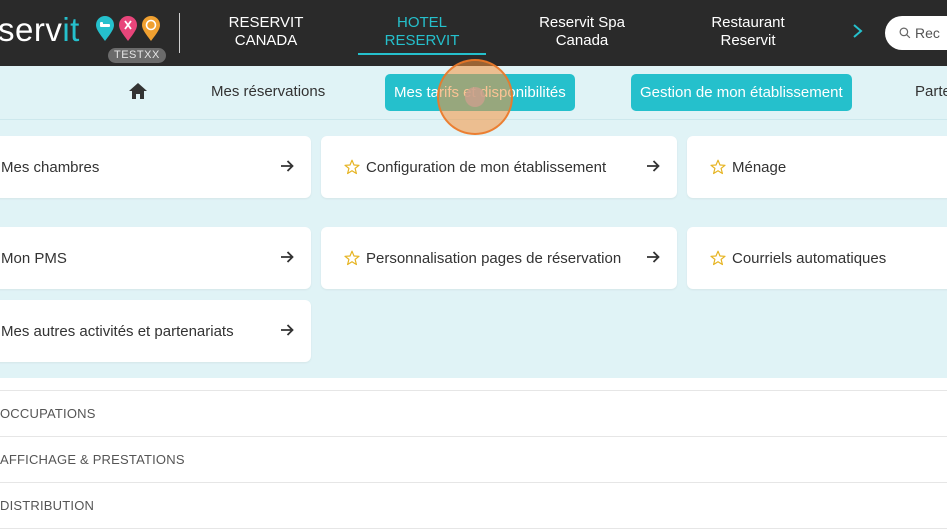  Describe the element at coordinates (741, 92) in the screenshot. I see `establishment-management-tab: Gestion de mon établissement` at that location.